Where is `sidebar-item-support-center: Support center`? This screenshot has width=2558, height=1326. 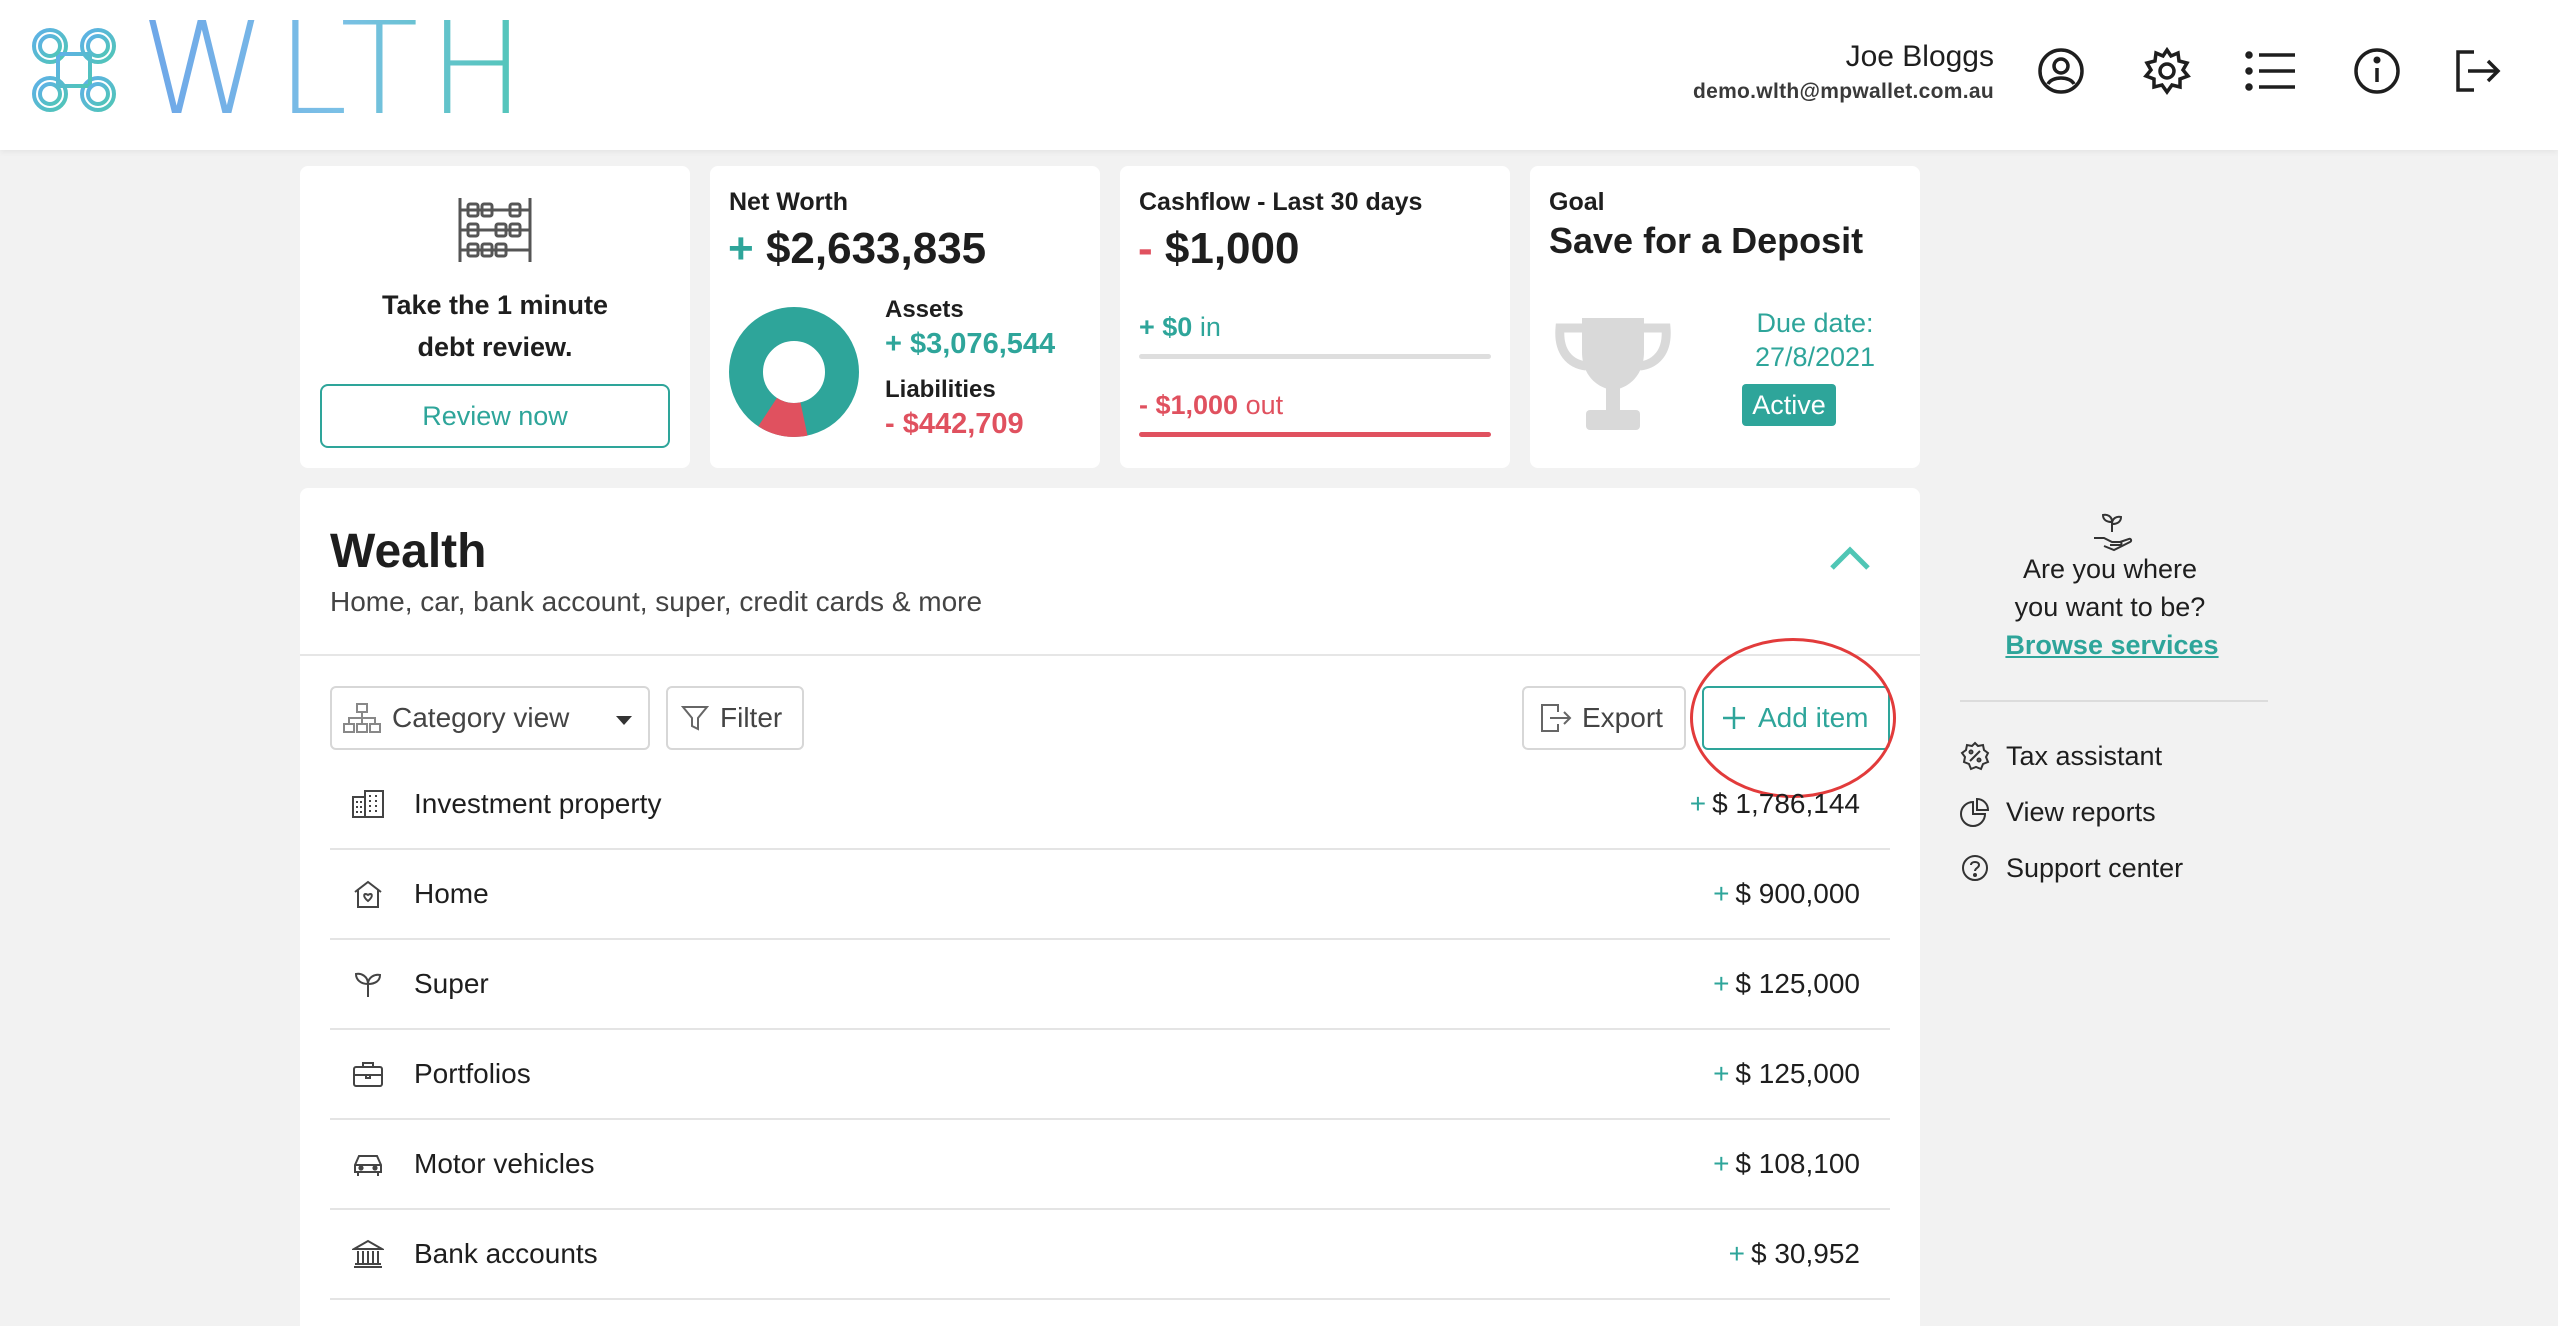 sidebar-item-support-center: Support center is located at coordinates (2071, 868).